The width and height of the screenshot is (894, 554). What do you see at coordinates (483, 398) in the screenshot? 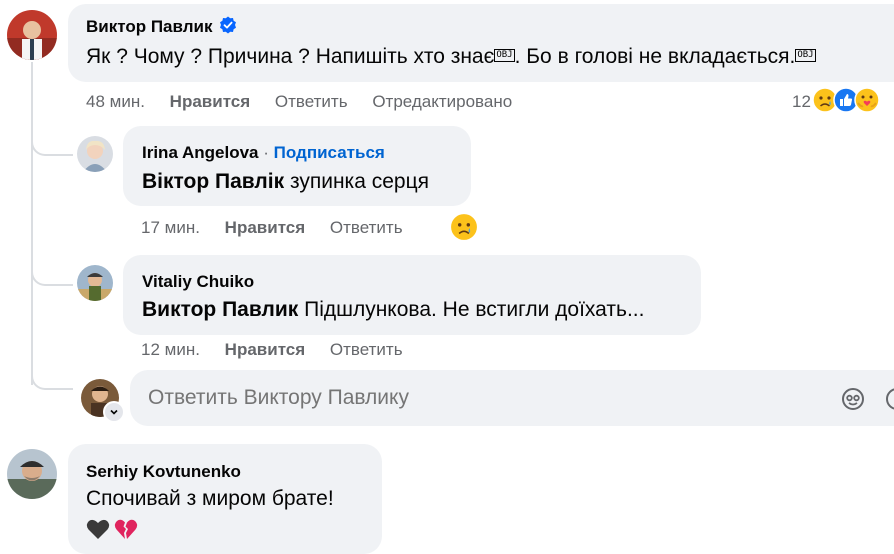
I see `reply-input` at bounding box center [483, 398].